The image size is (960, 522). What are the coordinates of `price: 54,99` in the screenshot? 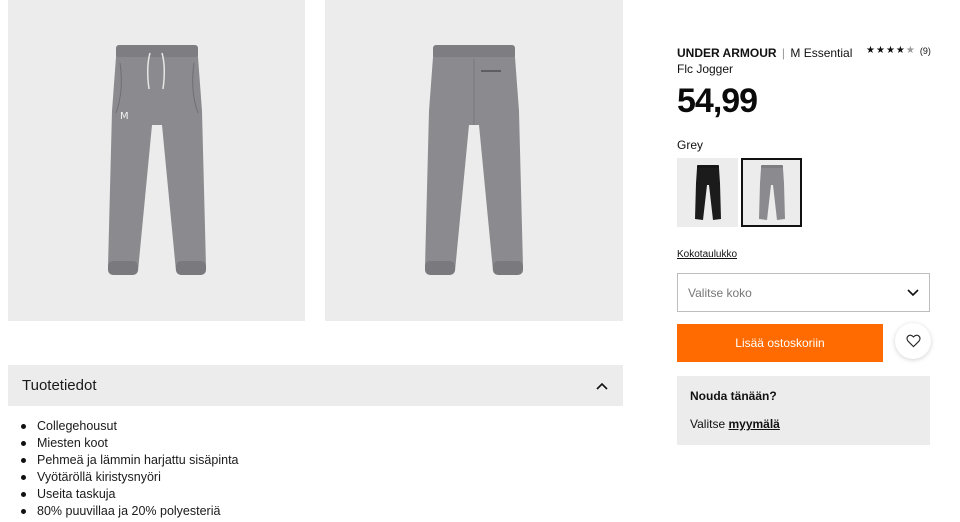 It's located at (717, 101).